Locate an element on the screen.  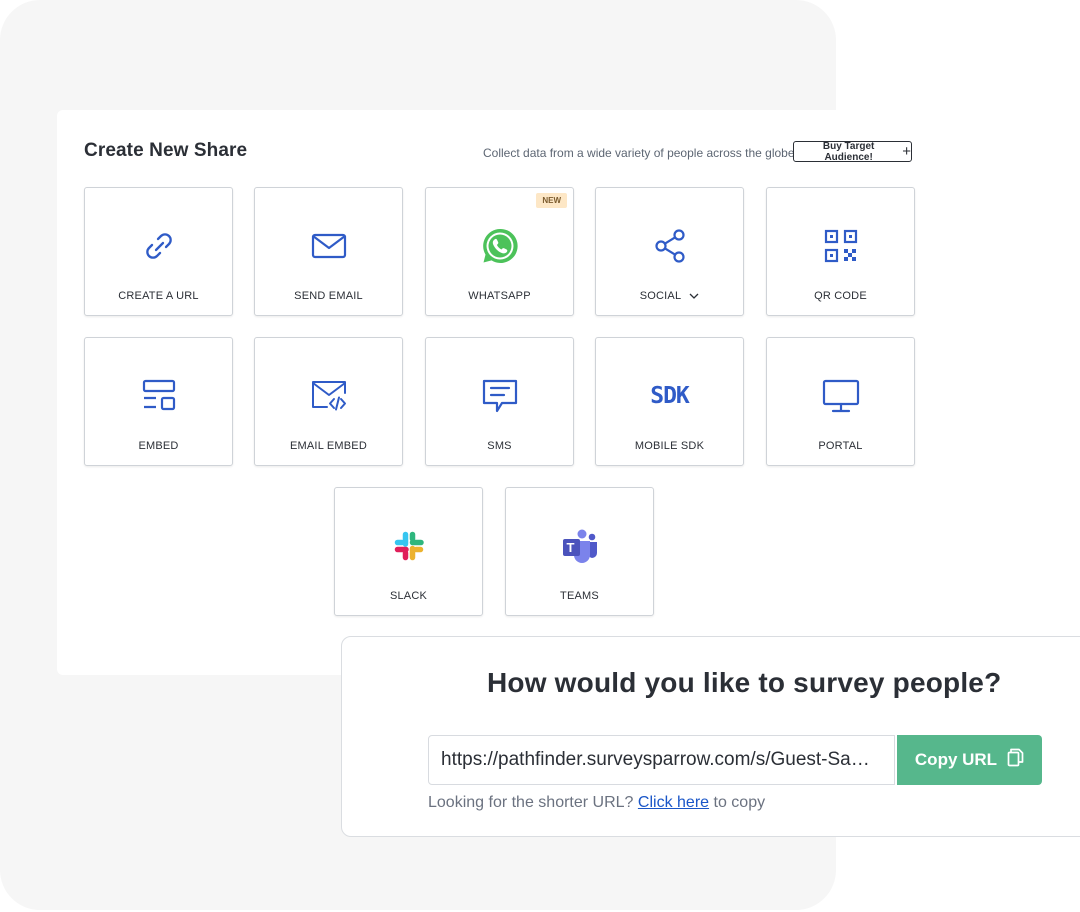
tile-send-email: SEND EMAIL is located at coordinates (328, 251).